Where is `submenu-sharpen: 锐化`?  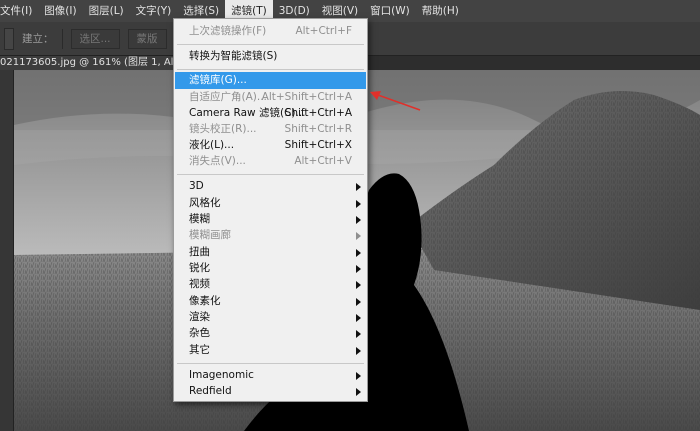
submenu-sharpen: 锐化 is located at coordinates (270, 268).